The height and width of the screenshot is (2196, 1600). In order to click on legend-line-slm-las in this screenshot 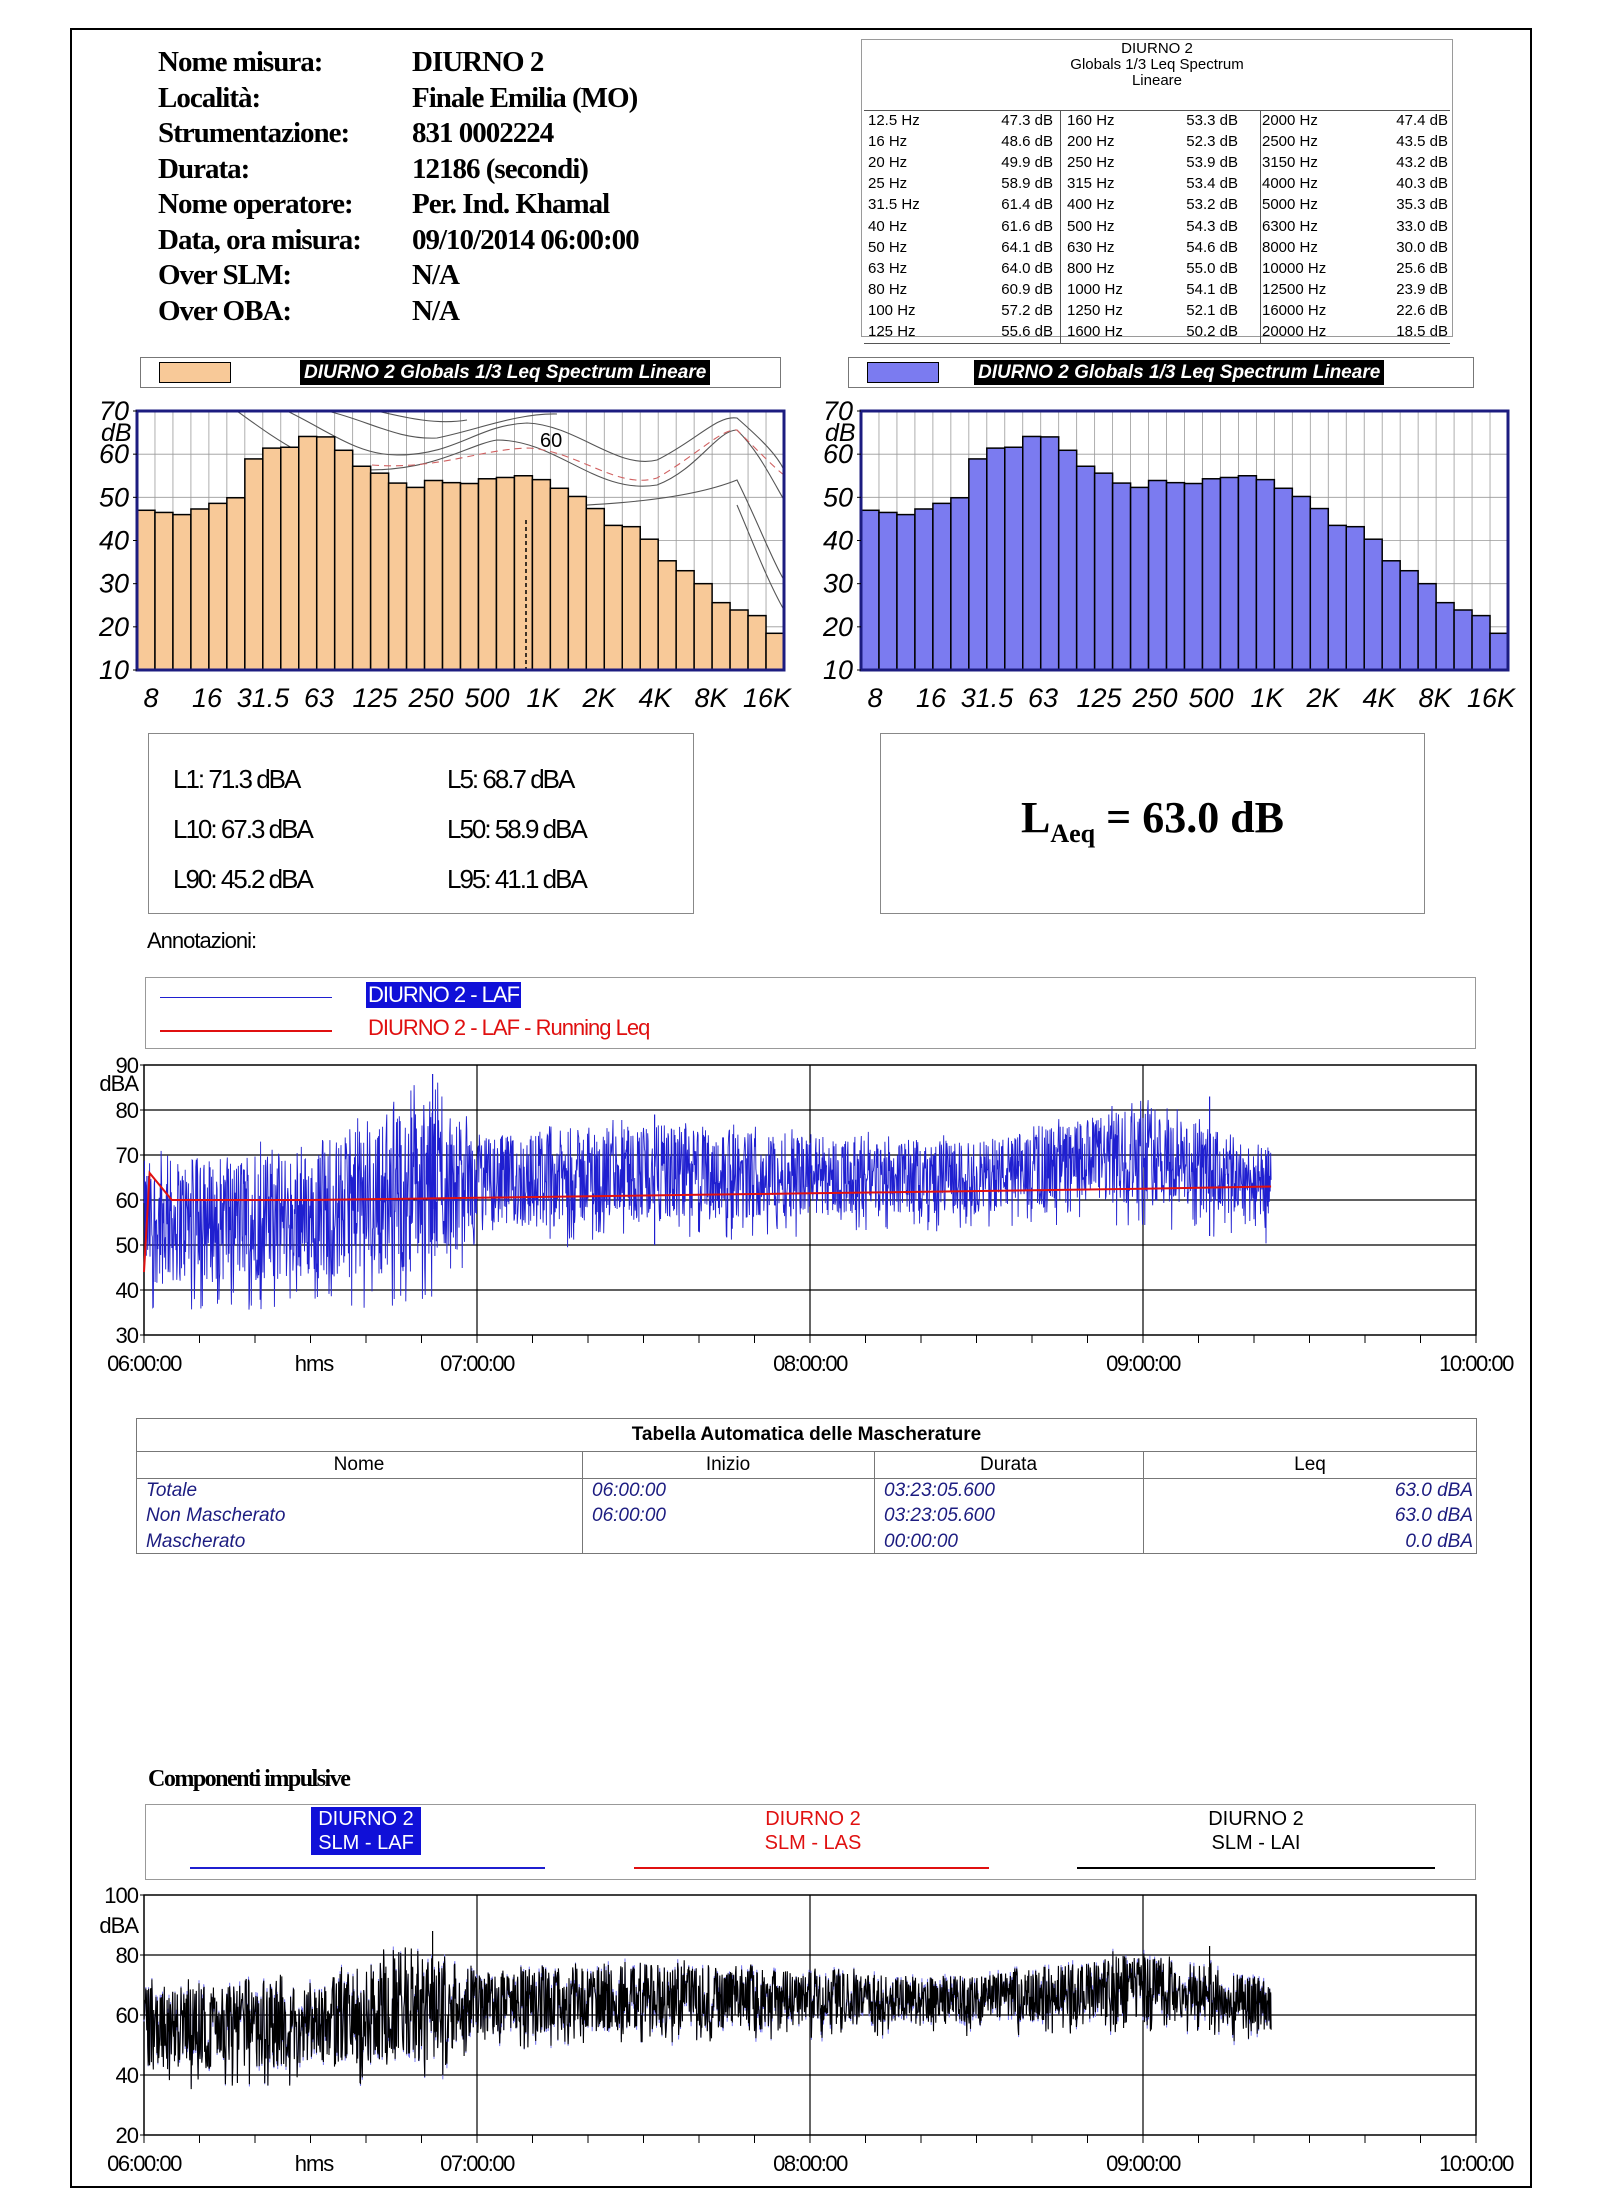, I will do `click(811, 1868)`.